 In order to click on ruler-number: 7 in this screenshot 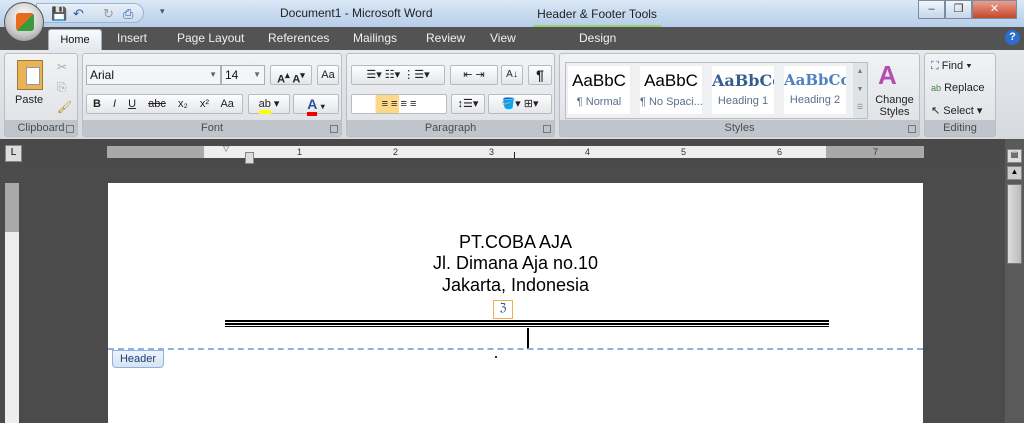, I will do `click(876, 152)`.